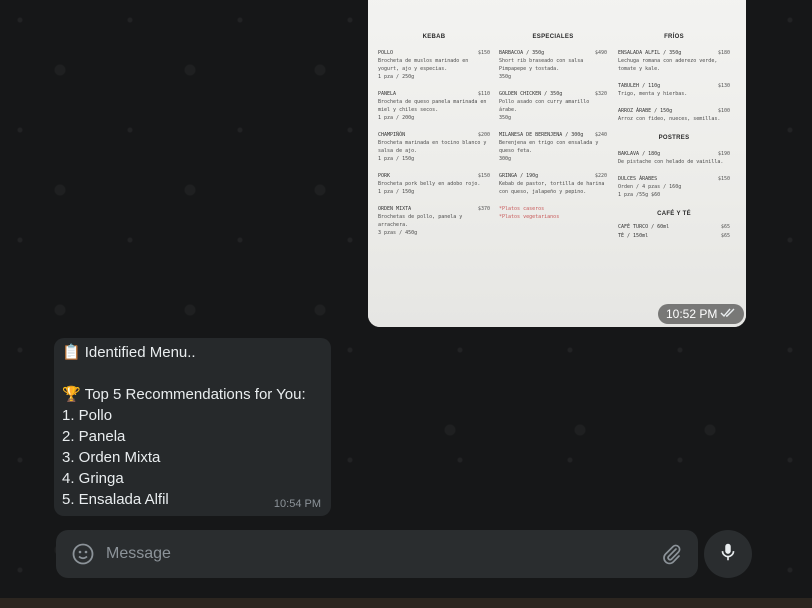 The width and height of the screenshot is (812, 608). Describe the element at coordinates (94, 436) in the screenshot. I see `message-line: 2. Panela` at that location.